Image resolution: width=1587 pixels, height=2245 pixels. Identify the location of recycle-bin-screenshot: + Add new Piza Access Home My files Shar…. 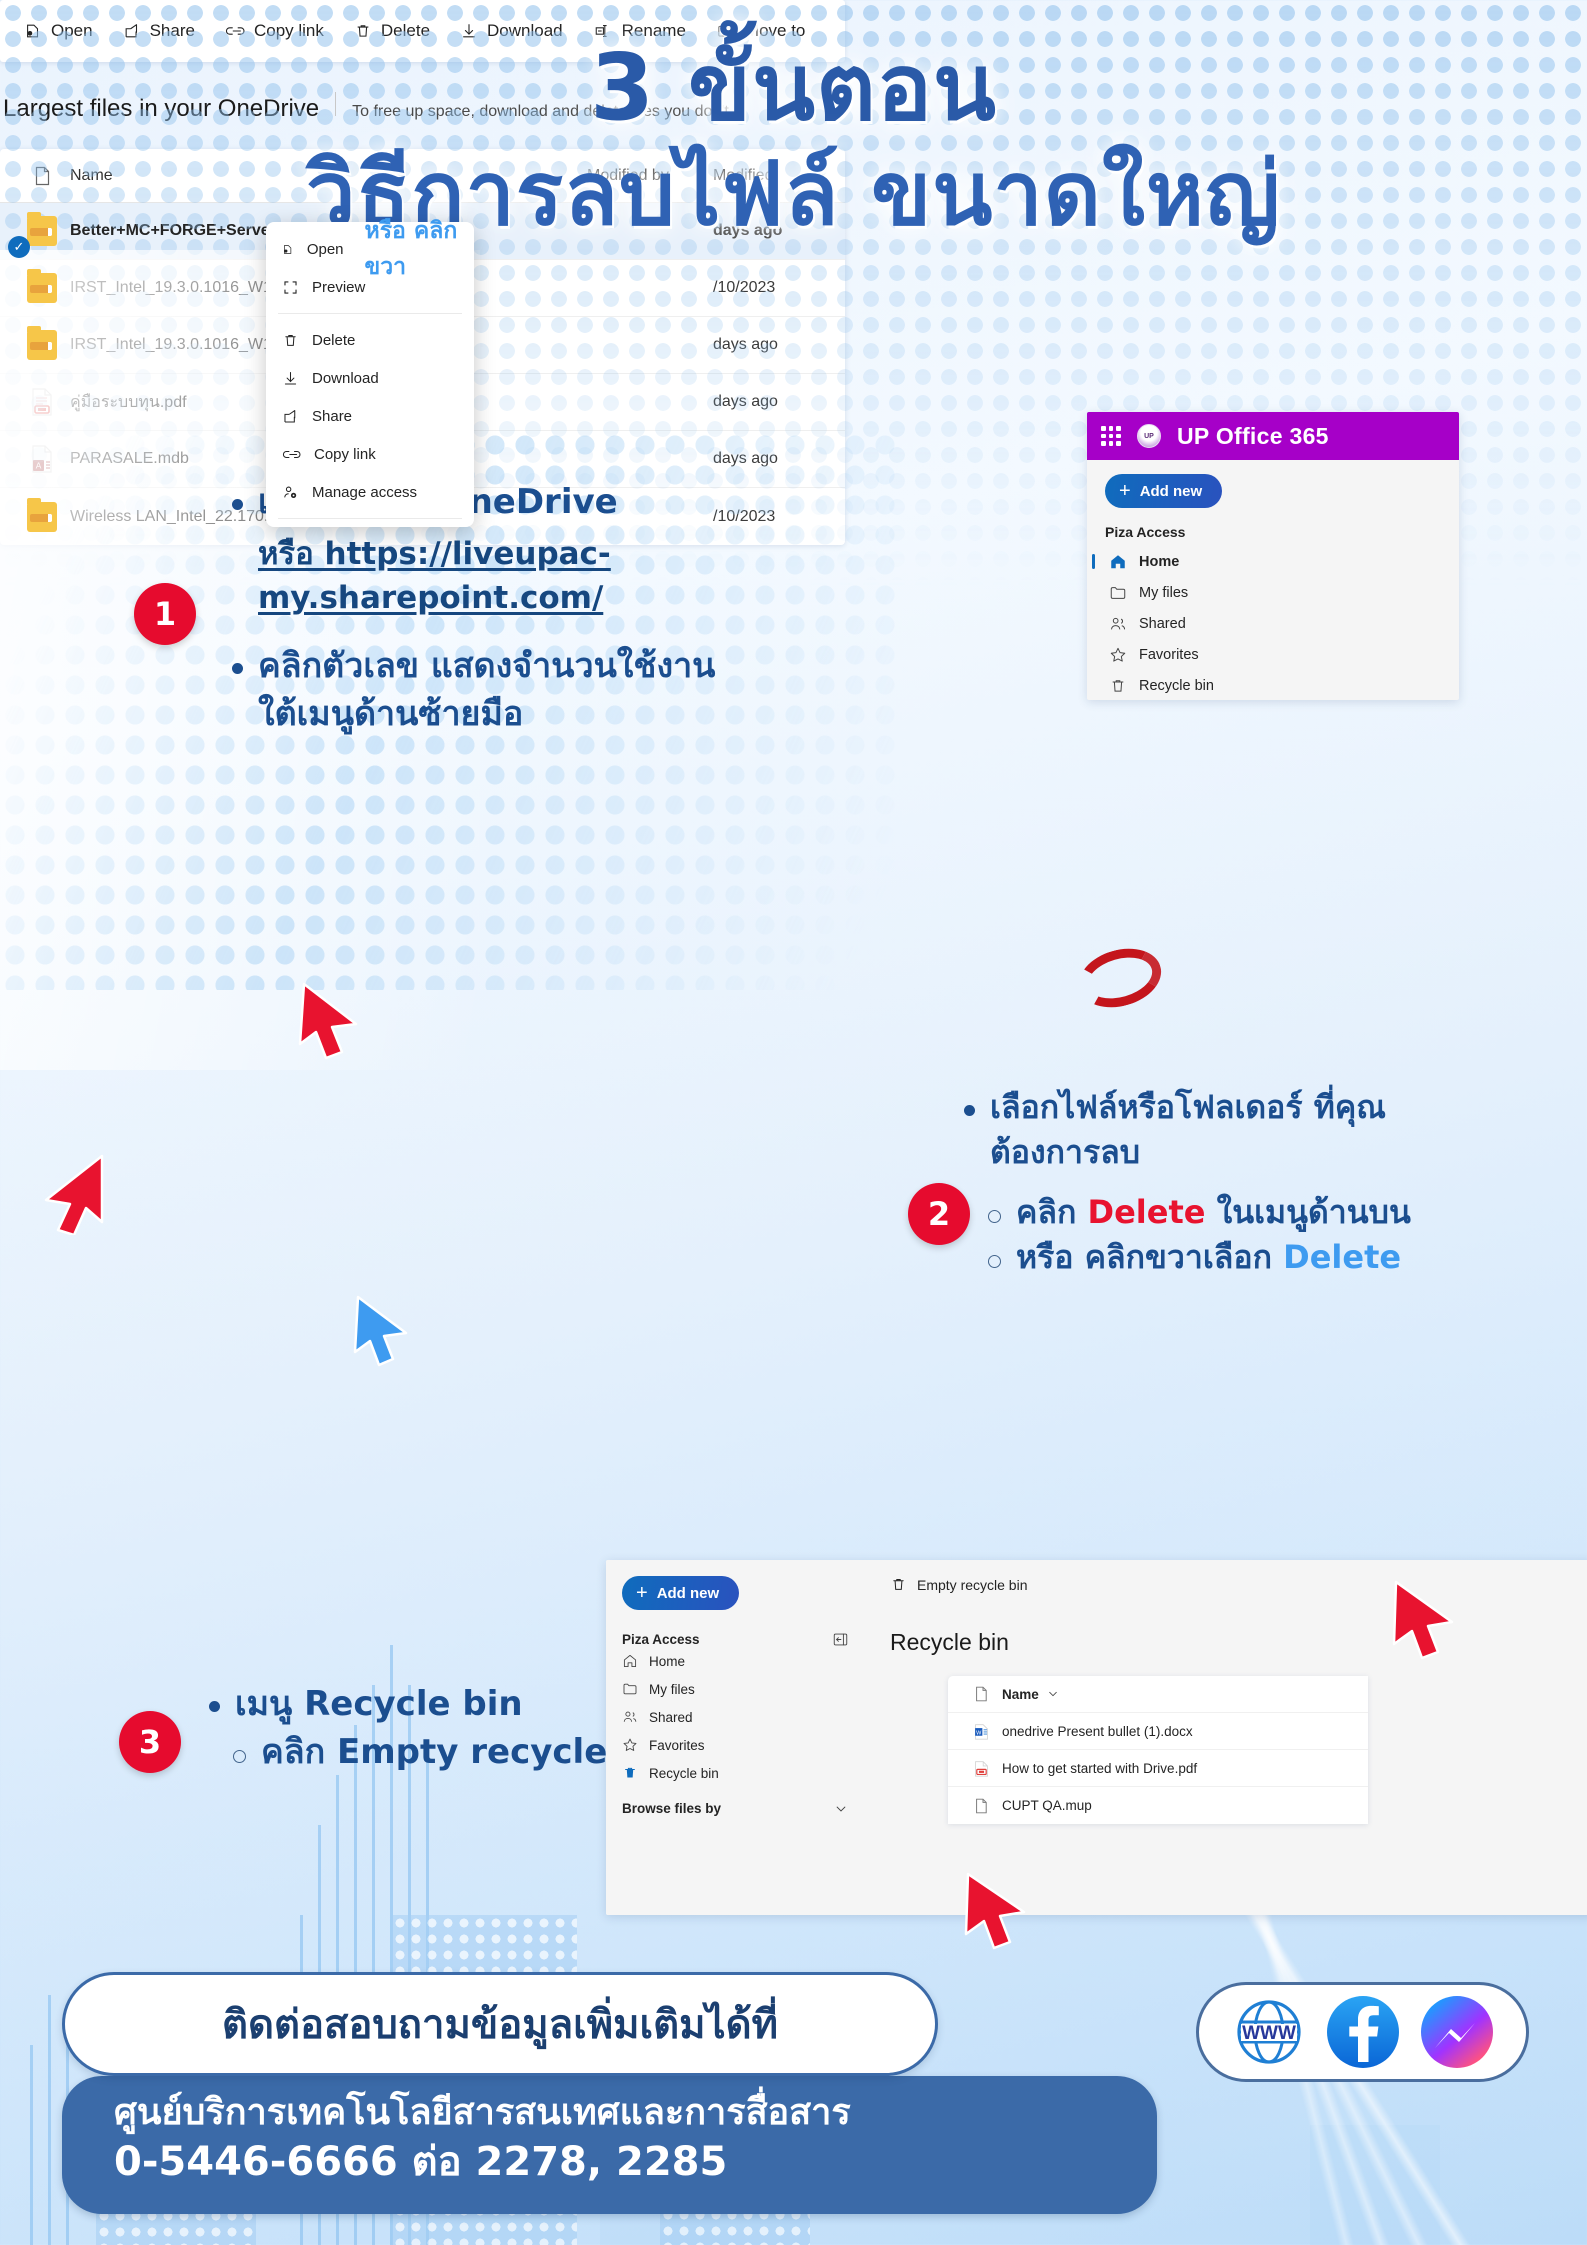
(1096, 1737).